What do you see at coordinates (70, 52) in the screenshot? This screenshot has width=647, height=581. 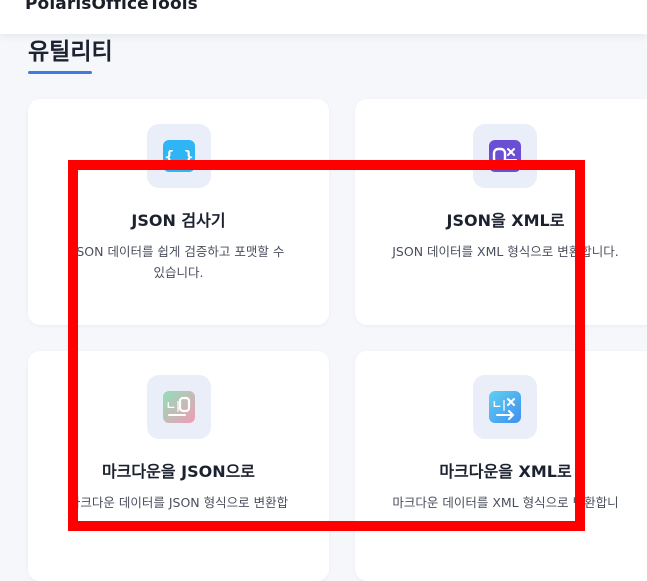 I see `section-title: 유틸리티` at bounding box center [70, 52].